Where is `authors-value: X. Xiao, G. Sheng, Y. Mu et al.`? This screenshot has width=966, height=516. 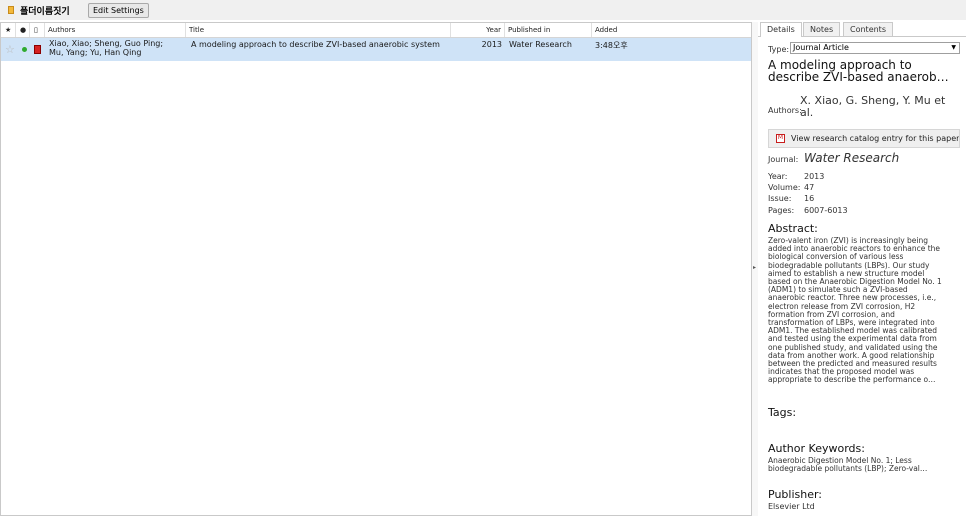
authors-value: X. Xiao, G. Sheng, Y. Mu et al. is located at coordinates (880, 107).